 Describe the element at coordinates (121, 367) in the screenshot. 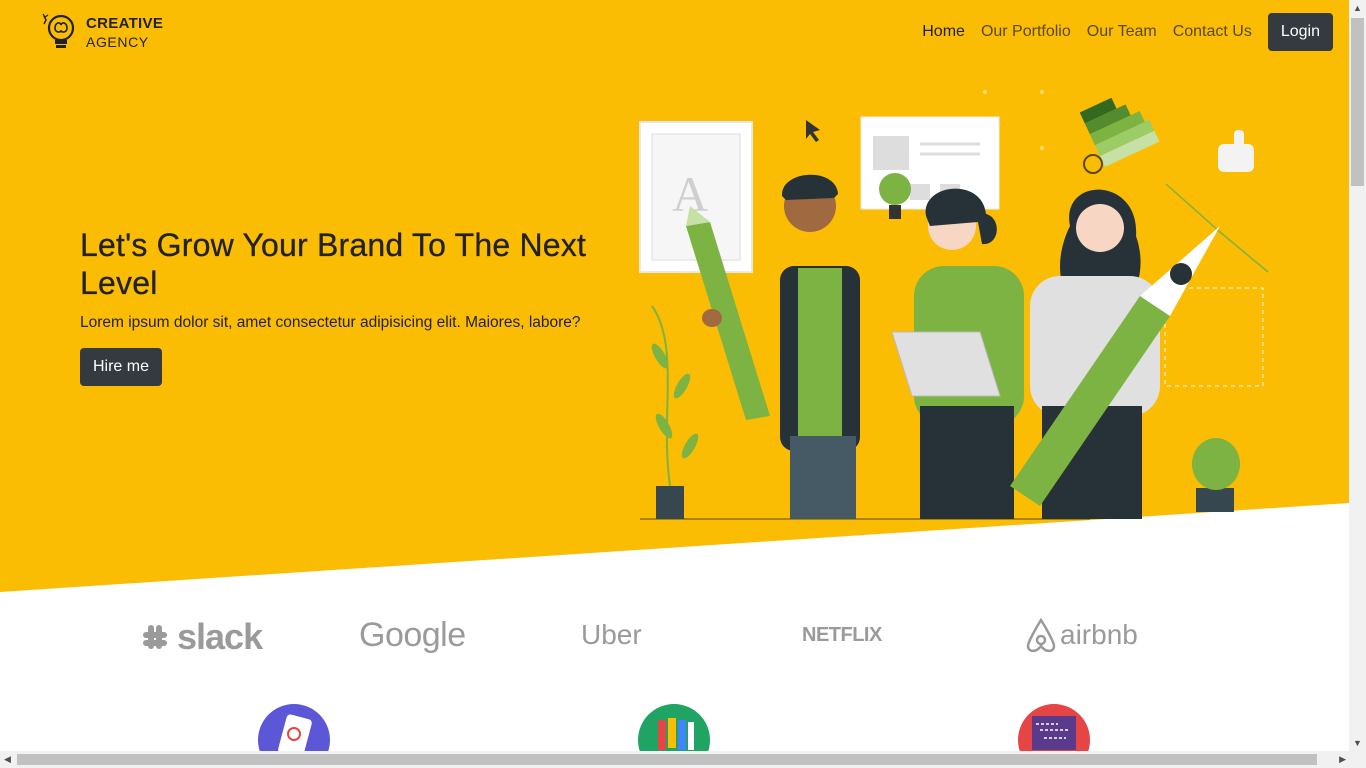

I see `hire-me-button: Hire me` at that location.